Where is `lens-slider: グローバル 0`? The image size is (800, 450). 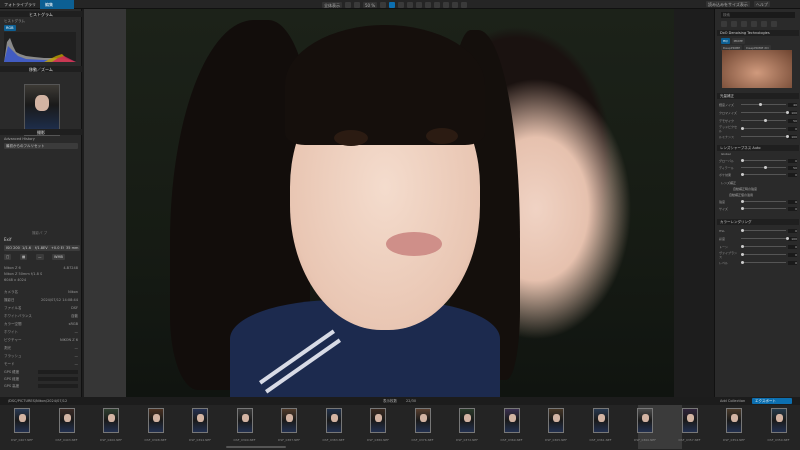
lens-slider: グローバル 0 is located at coordinates (758, 160).